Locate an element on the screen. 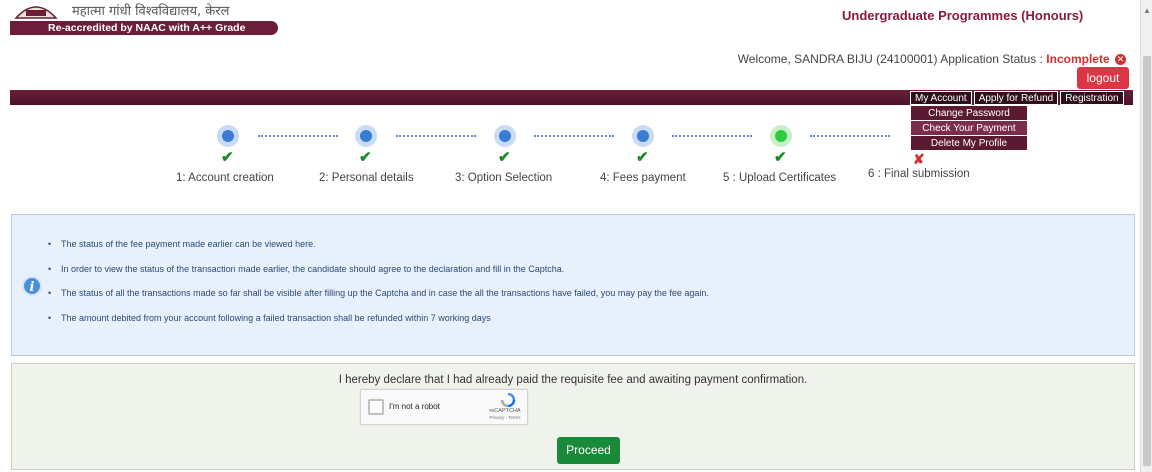 The width and height of the screenshot is (1152, 472). nav-my-account: My Account is located at coordinates (941, 98).